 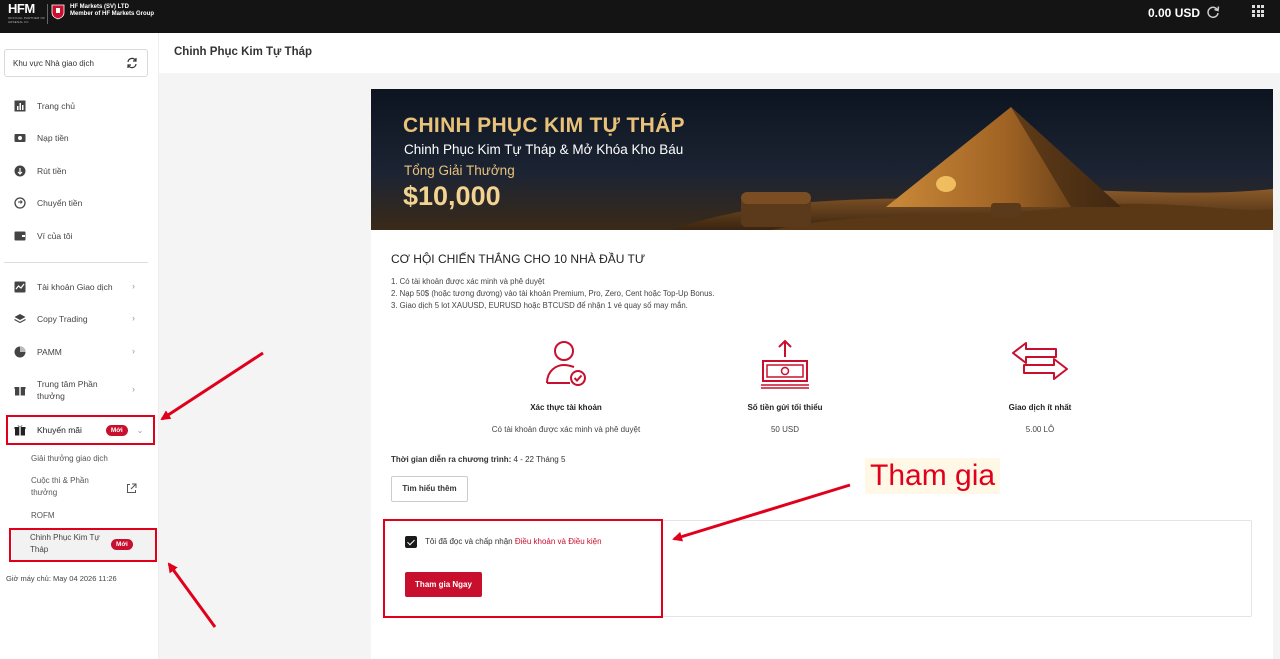 I want to click on hfm-logo: HFM OFFICIAL PARTNER OF ARSENAL FC, so click(x=28, y=16).